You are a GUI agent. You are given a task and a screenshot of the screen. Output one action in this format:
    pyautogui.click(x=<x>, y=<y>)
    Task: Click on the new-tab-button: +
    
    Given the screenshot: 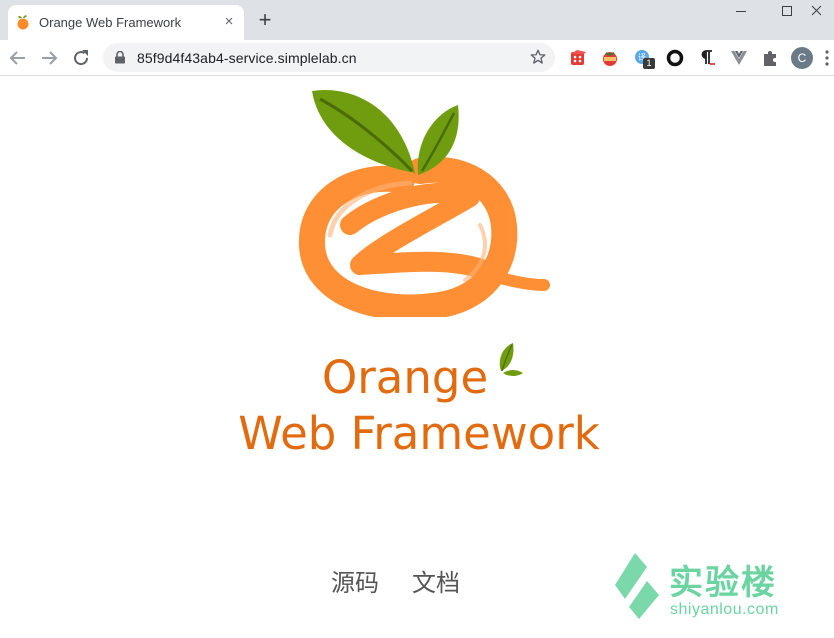 What is the action you would take?
    pyautogui.click(x=265, y=20)
    